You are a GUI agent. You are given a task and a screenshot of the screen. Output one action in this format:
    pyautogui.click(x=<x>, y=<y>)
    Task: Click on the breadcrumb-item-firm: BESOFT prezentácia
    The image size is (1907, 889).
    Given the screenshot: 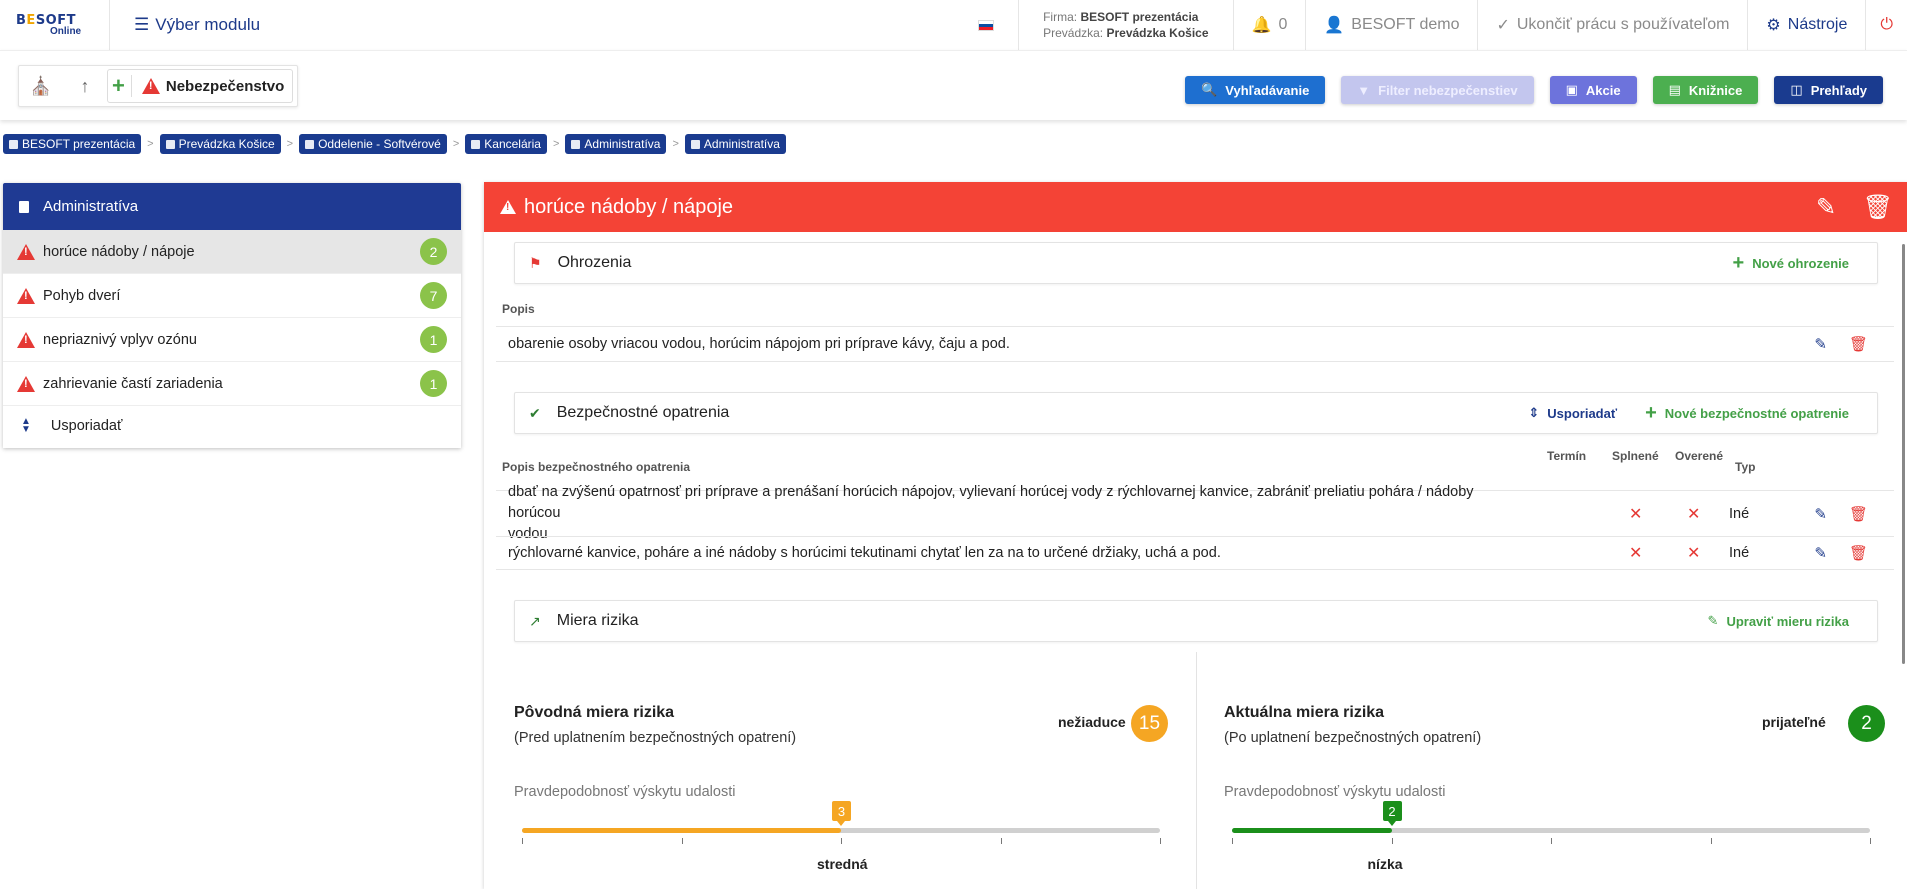 What is the action you would take?
    pyautogui.click(x=72, y=144)
    